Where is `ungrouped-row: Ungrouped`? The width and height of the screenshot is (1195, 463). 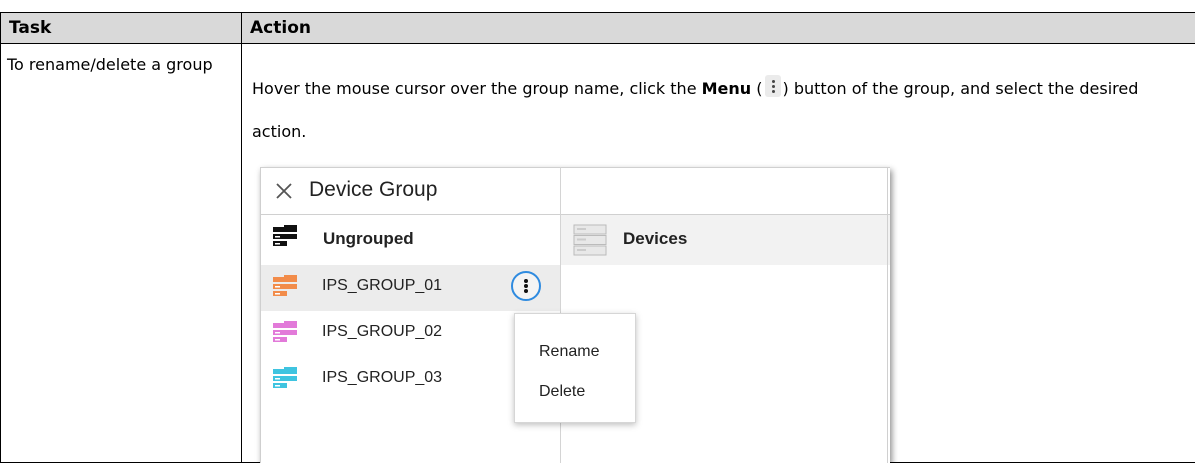
ungrouped-row: Ungrouped is located at coordinates (410, 240).